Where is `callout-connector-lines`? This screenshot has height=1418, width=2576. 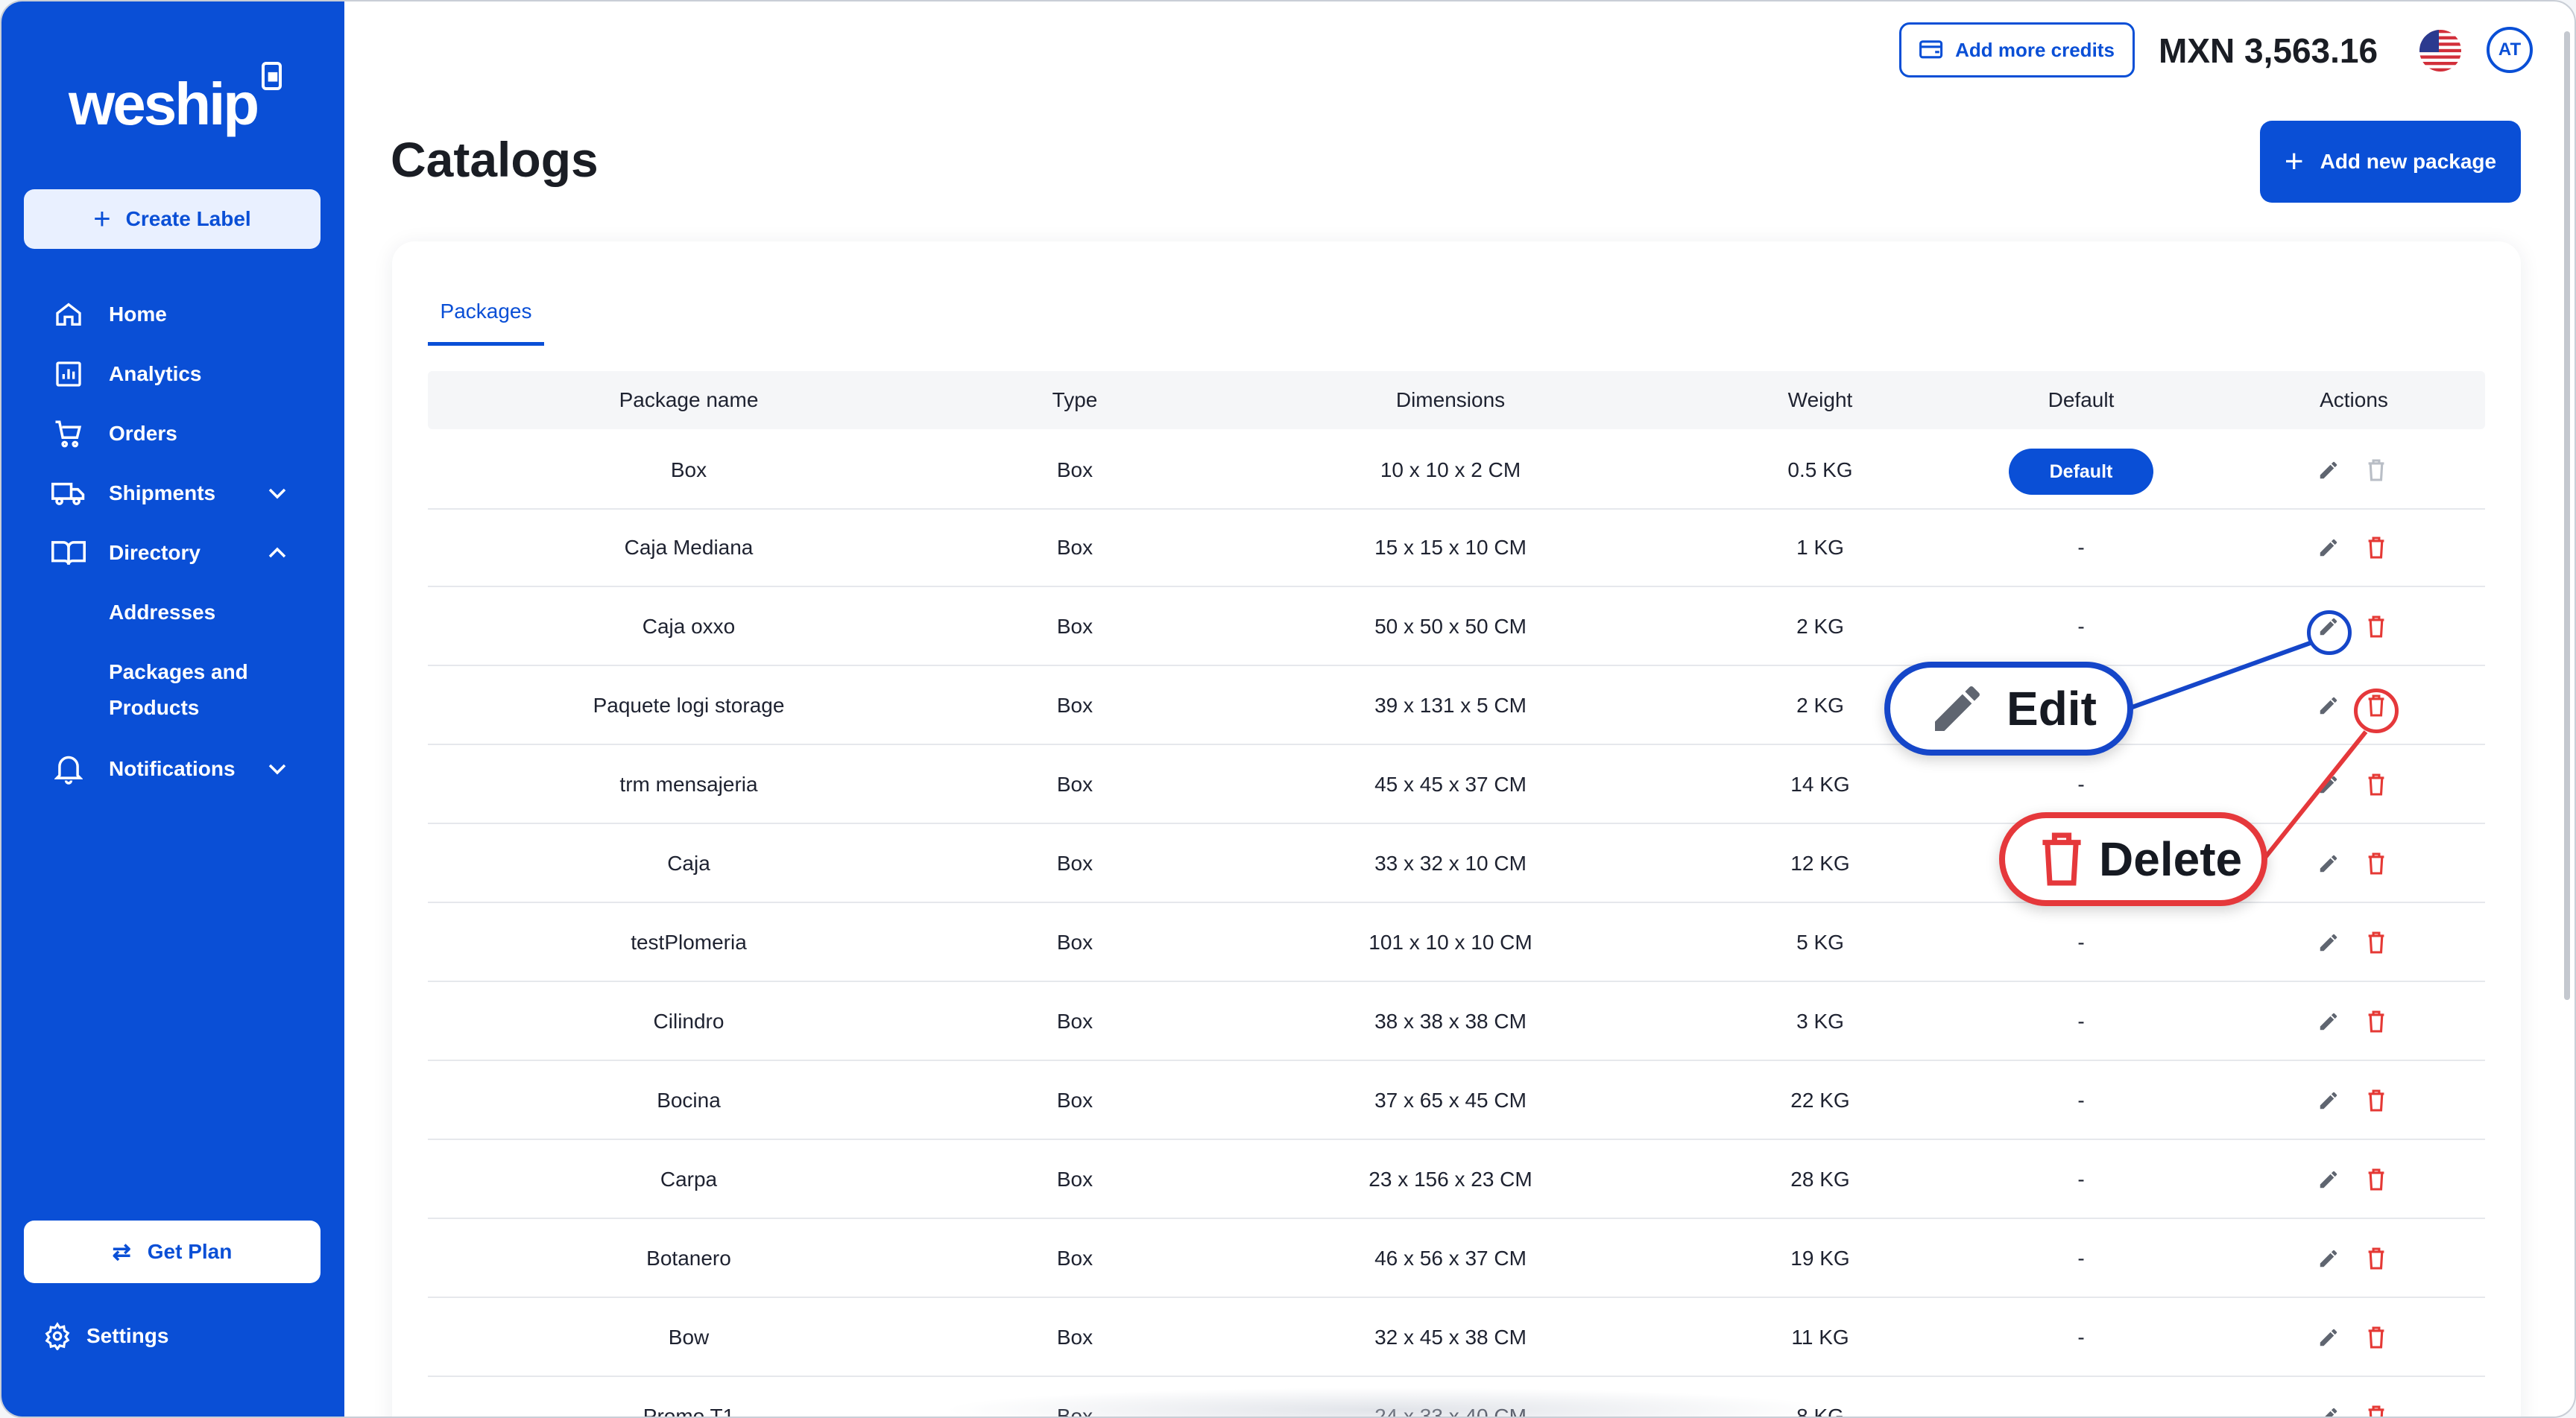 callout-connector-lines is located at coordinates (2248, 750).